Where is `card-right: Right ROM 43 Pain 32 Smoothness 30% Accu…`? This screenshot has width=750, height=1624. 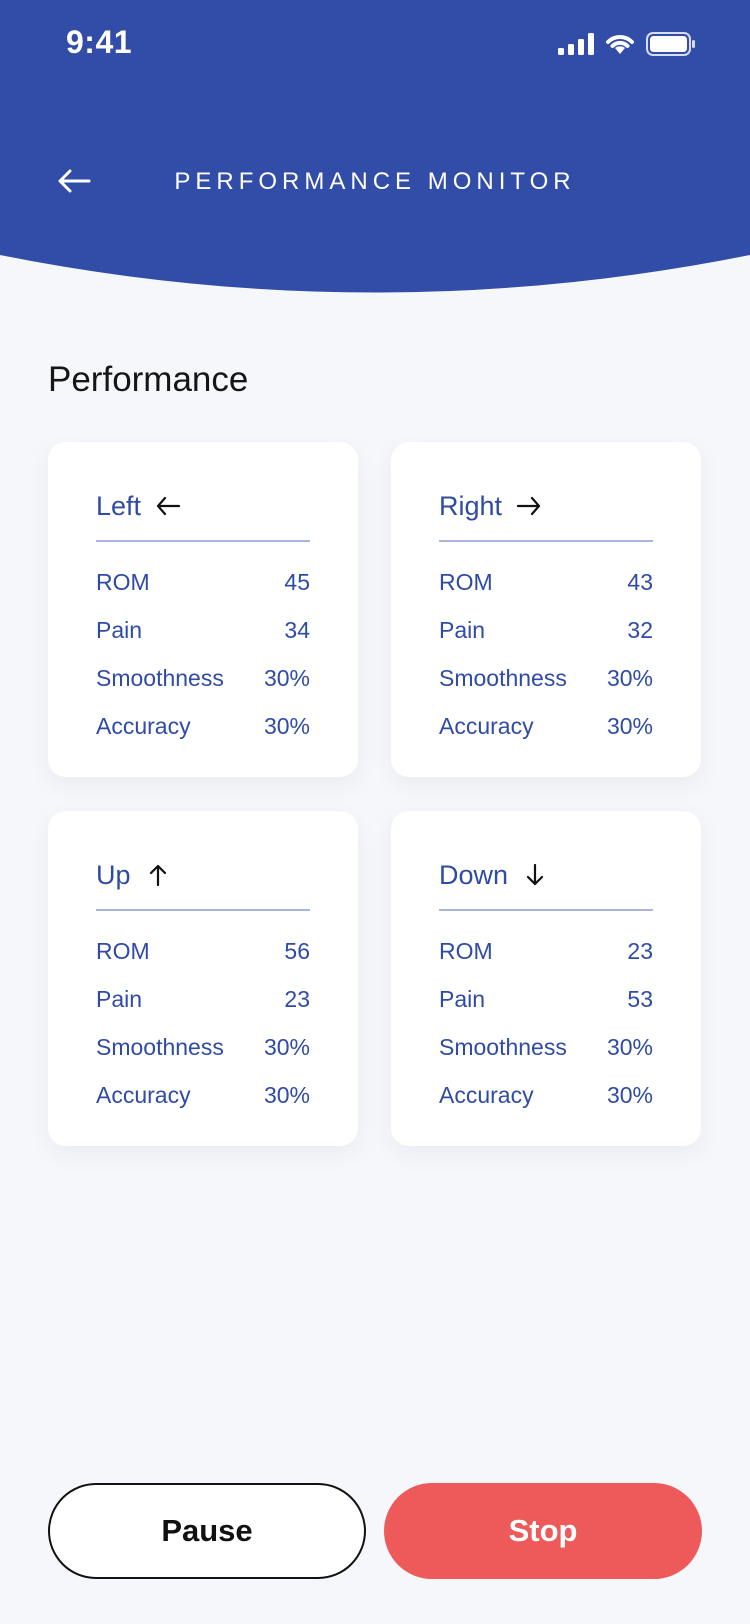
card-right: Right ROM 43 Pain 32 Smoothness 30% Accu… is located at coordinates (546, 609).